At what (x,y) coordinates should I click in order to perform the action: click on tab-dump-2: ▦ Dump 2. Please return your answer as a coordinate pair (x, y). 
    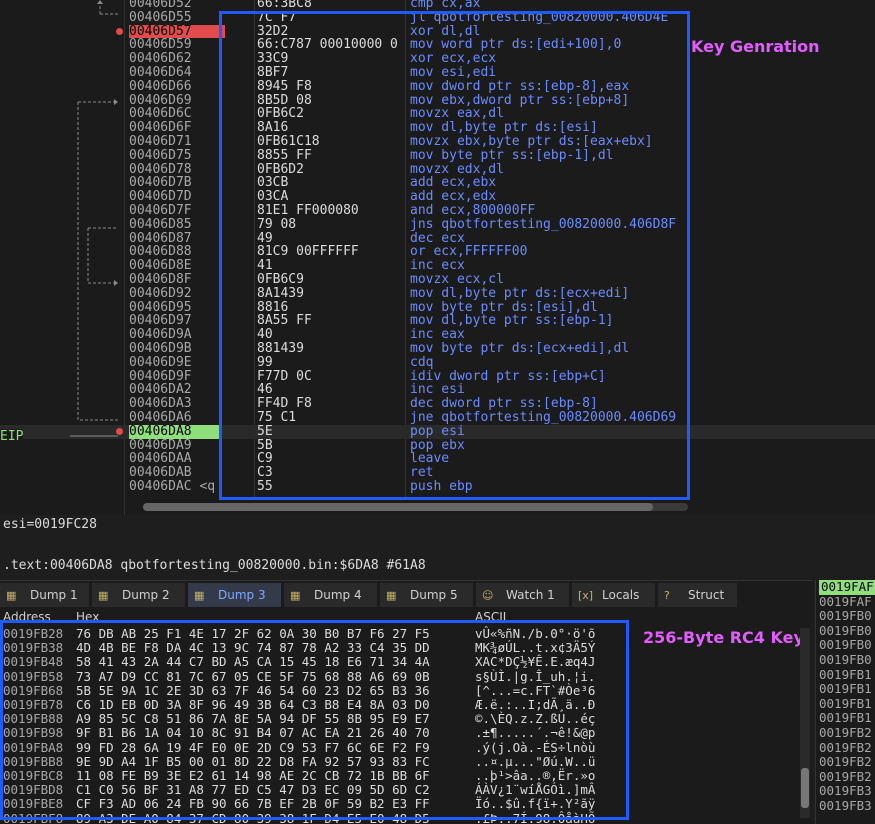
    Looking at the image, I should click on (139, 595).